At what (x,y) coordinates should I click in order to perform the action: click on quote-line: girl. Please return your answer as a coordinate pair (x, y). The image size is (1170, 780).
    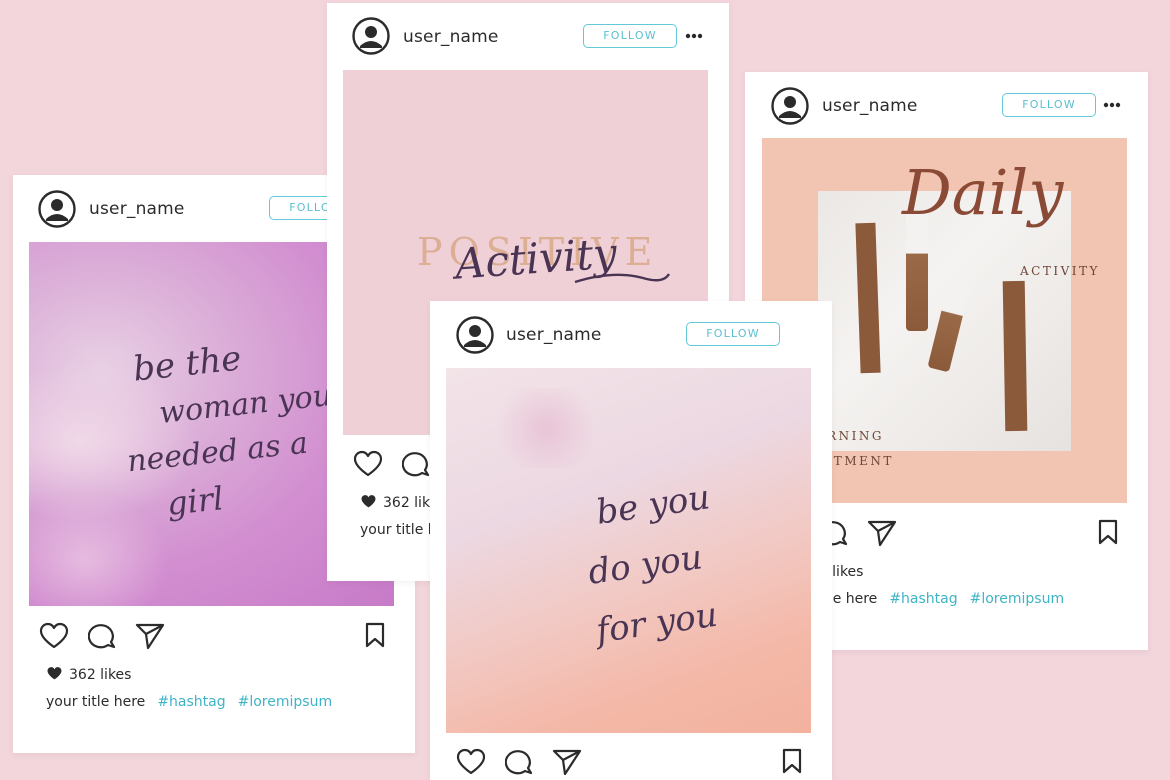
    Looking at the image, I should click on (195, 501).